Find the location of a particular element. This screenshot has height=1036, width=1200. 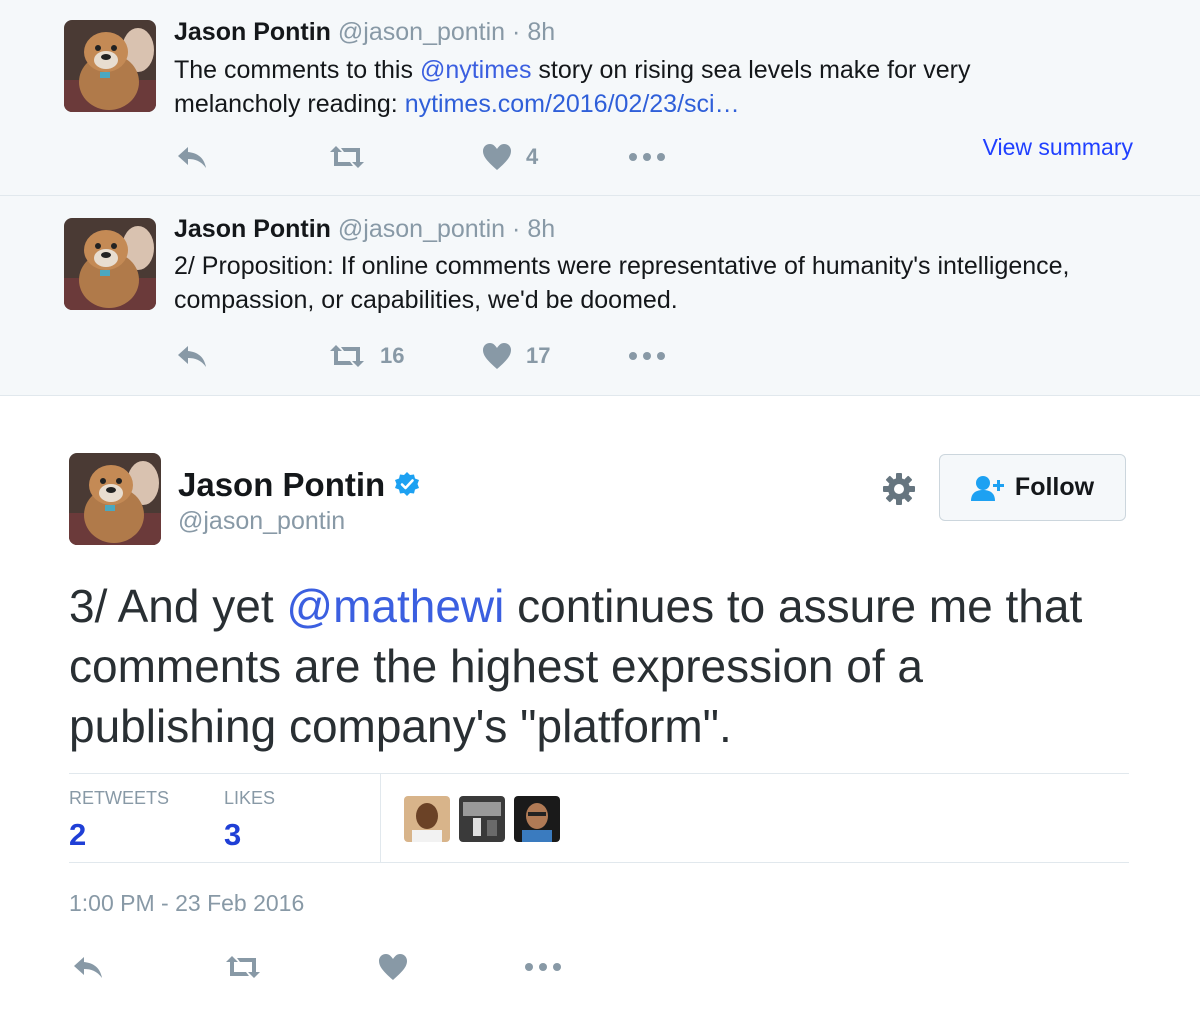

like-button: 4 is located at coordinates (510, 157).